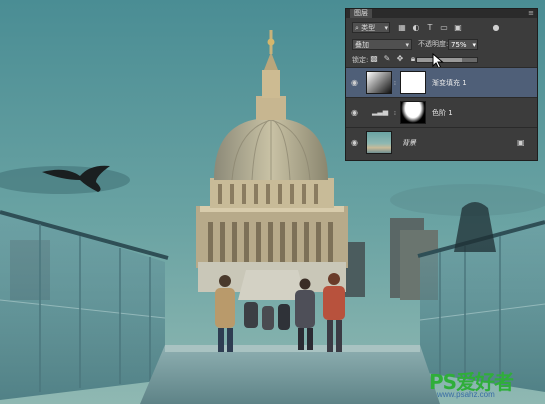 This screenshot has width=545, height=404. What do you see at coordinates (447, 60) in the screenshot?
I see `fill-slider` at bounding box center [447, 60].